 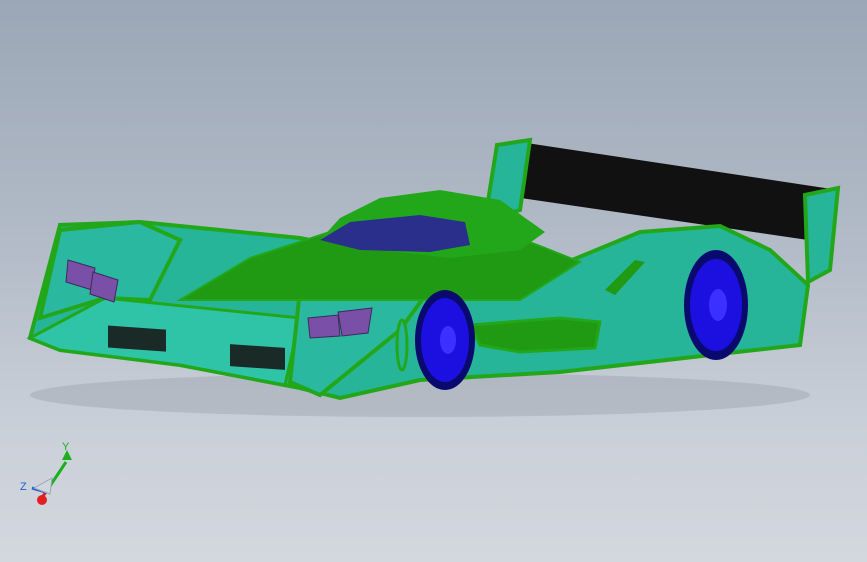 What do you see at coordinates (23, 487) in the screenshot?
I see `z-axis-label: Z` at bounding box center [23, 487].